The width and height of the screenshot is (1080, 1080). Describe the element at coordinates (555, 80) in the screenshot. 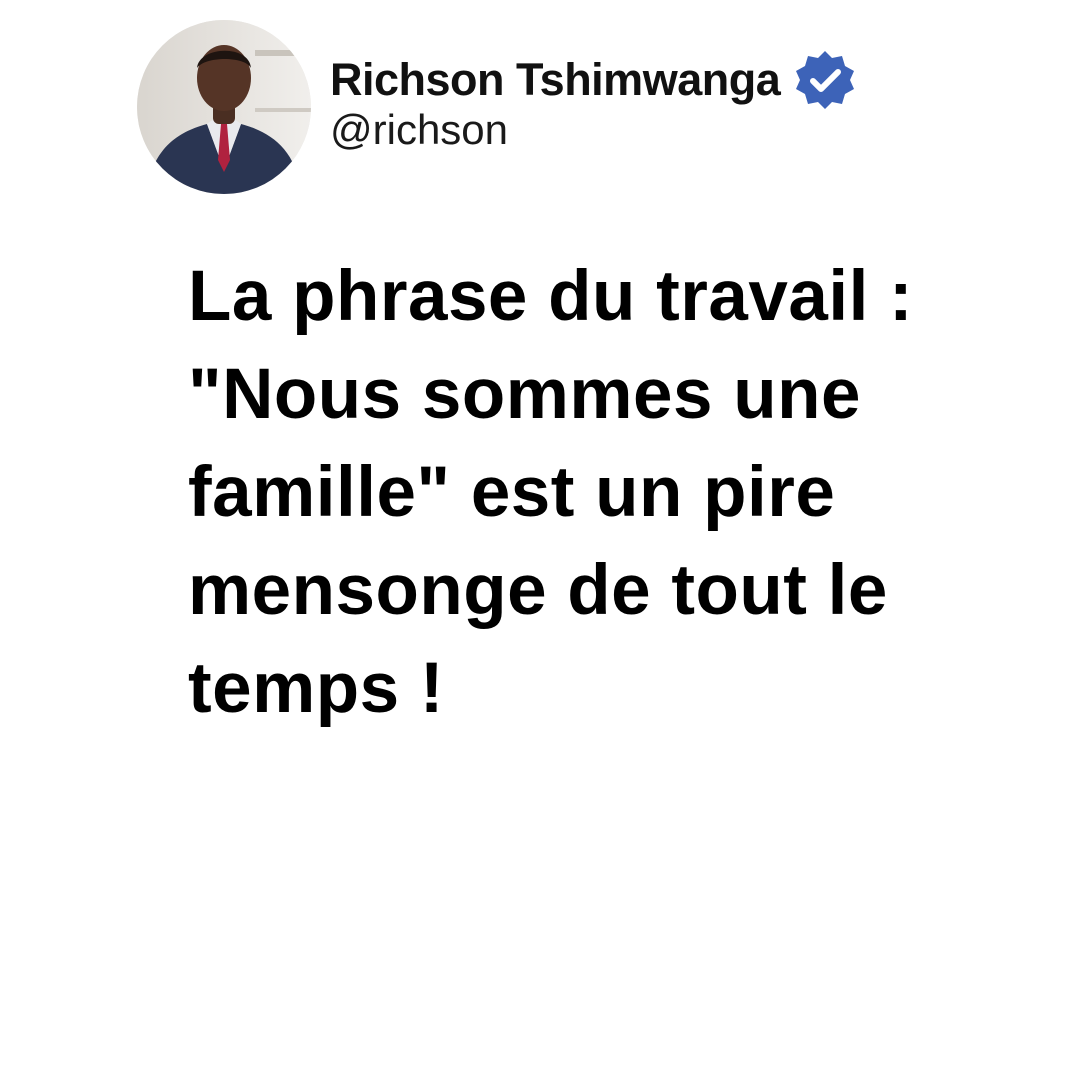

I see `author-name: Richson Tshimwanga` at that location.